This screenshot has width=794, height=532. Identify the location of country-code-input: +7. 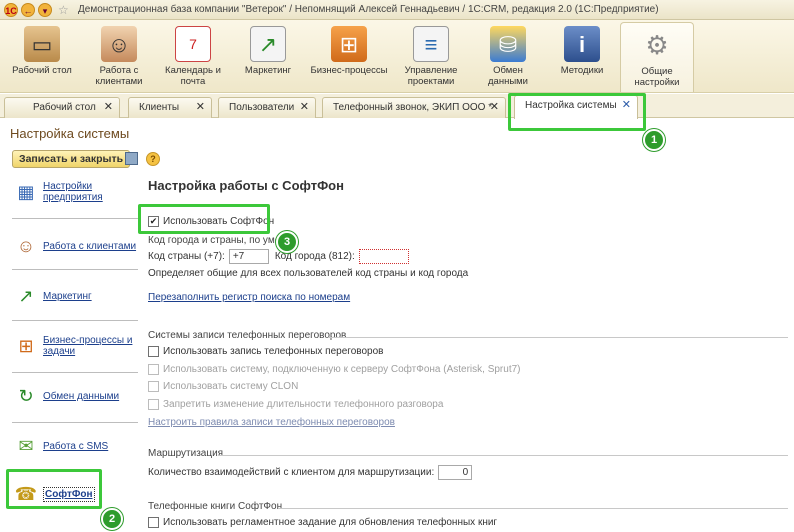
(248, 256).